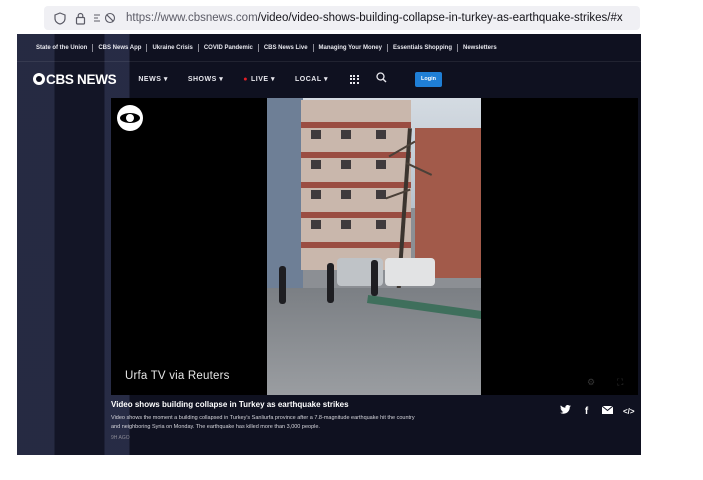  Describe the element at coordinates (607, 411) in the screenshot. I see `email-icon` at that location.